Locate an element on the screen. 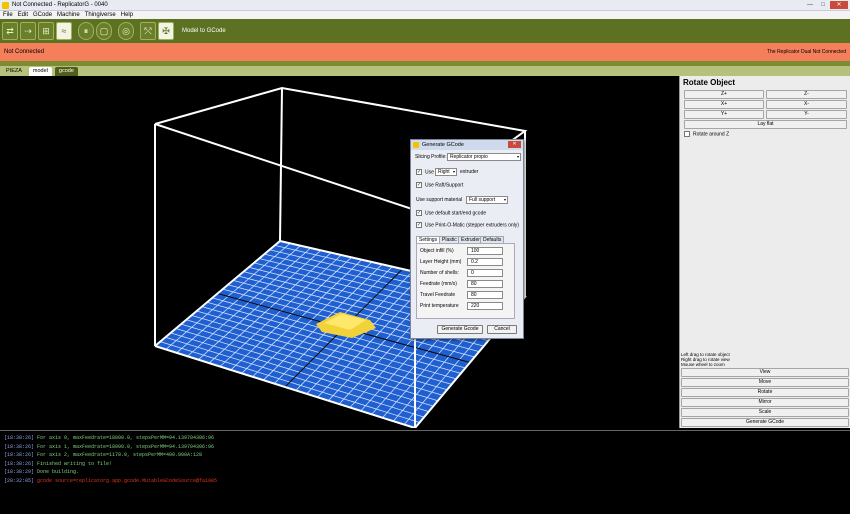 This screenshot has width=850, height=514. control-panel-icon: ⤲ is located at coordinates (148, 31).